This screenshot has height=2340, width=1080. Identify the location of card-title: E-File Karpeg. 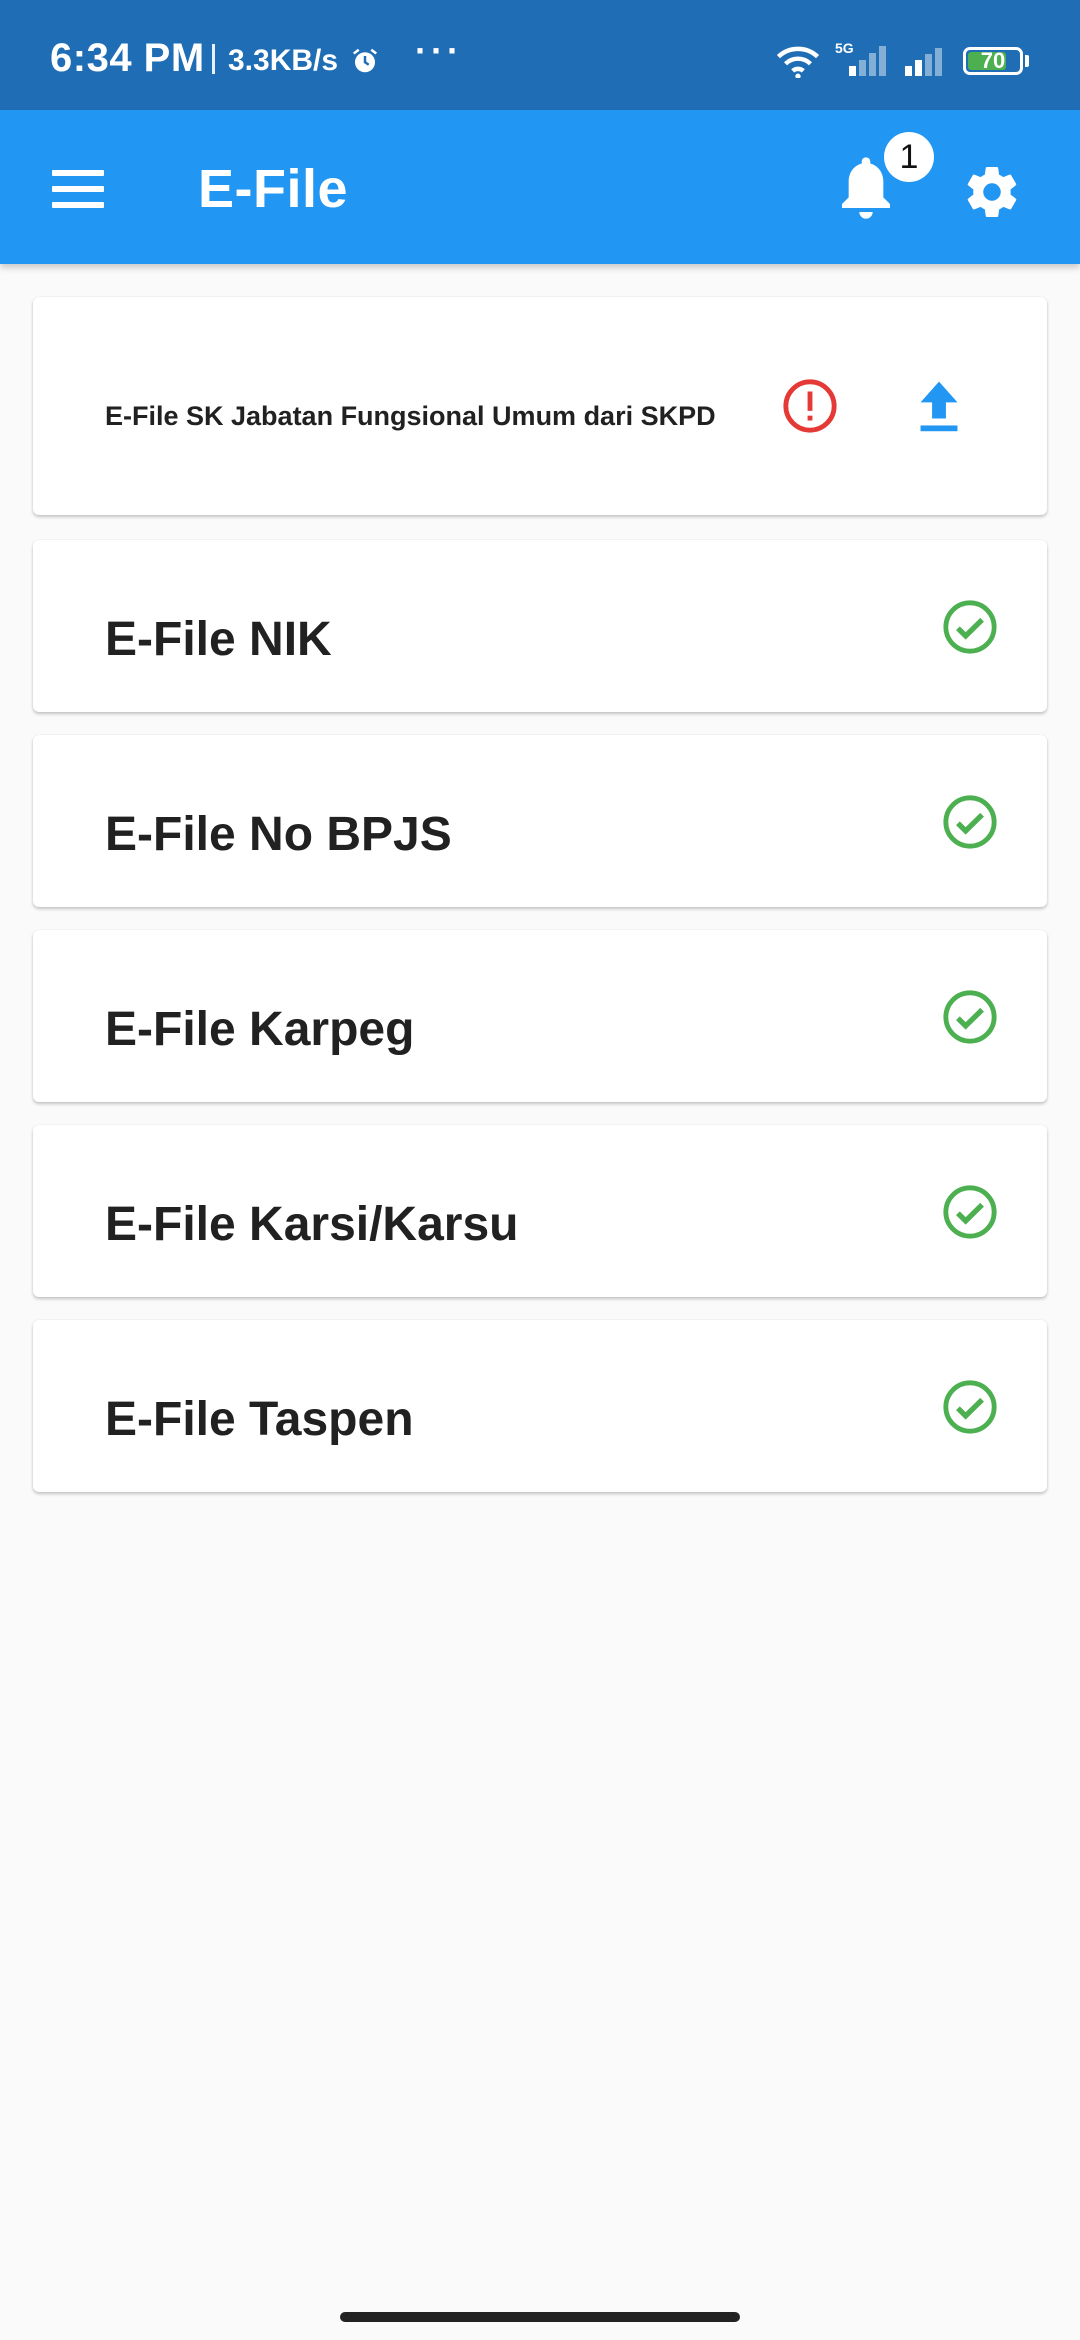
(260, 1029).